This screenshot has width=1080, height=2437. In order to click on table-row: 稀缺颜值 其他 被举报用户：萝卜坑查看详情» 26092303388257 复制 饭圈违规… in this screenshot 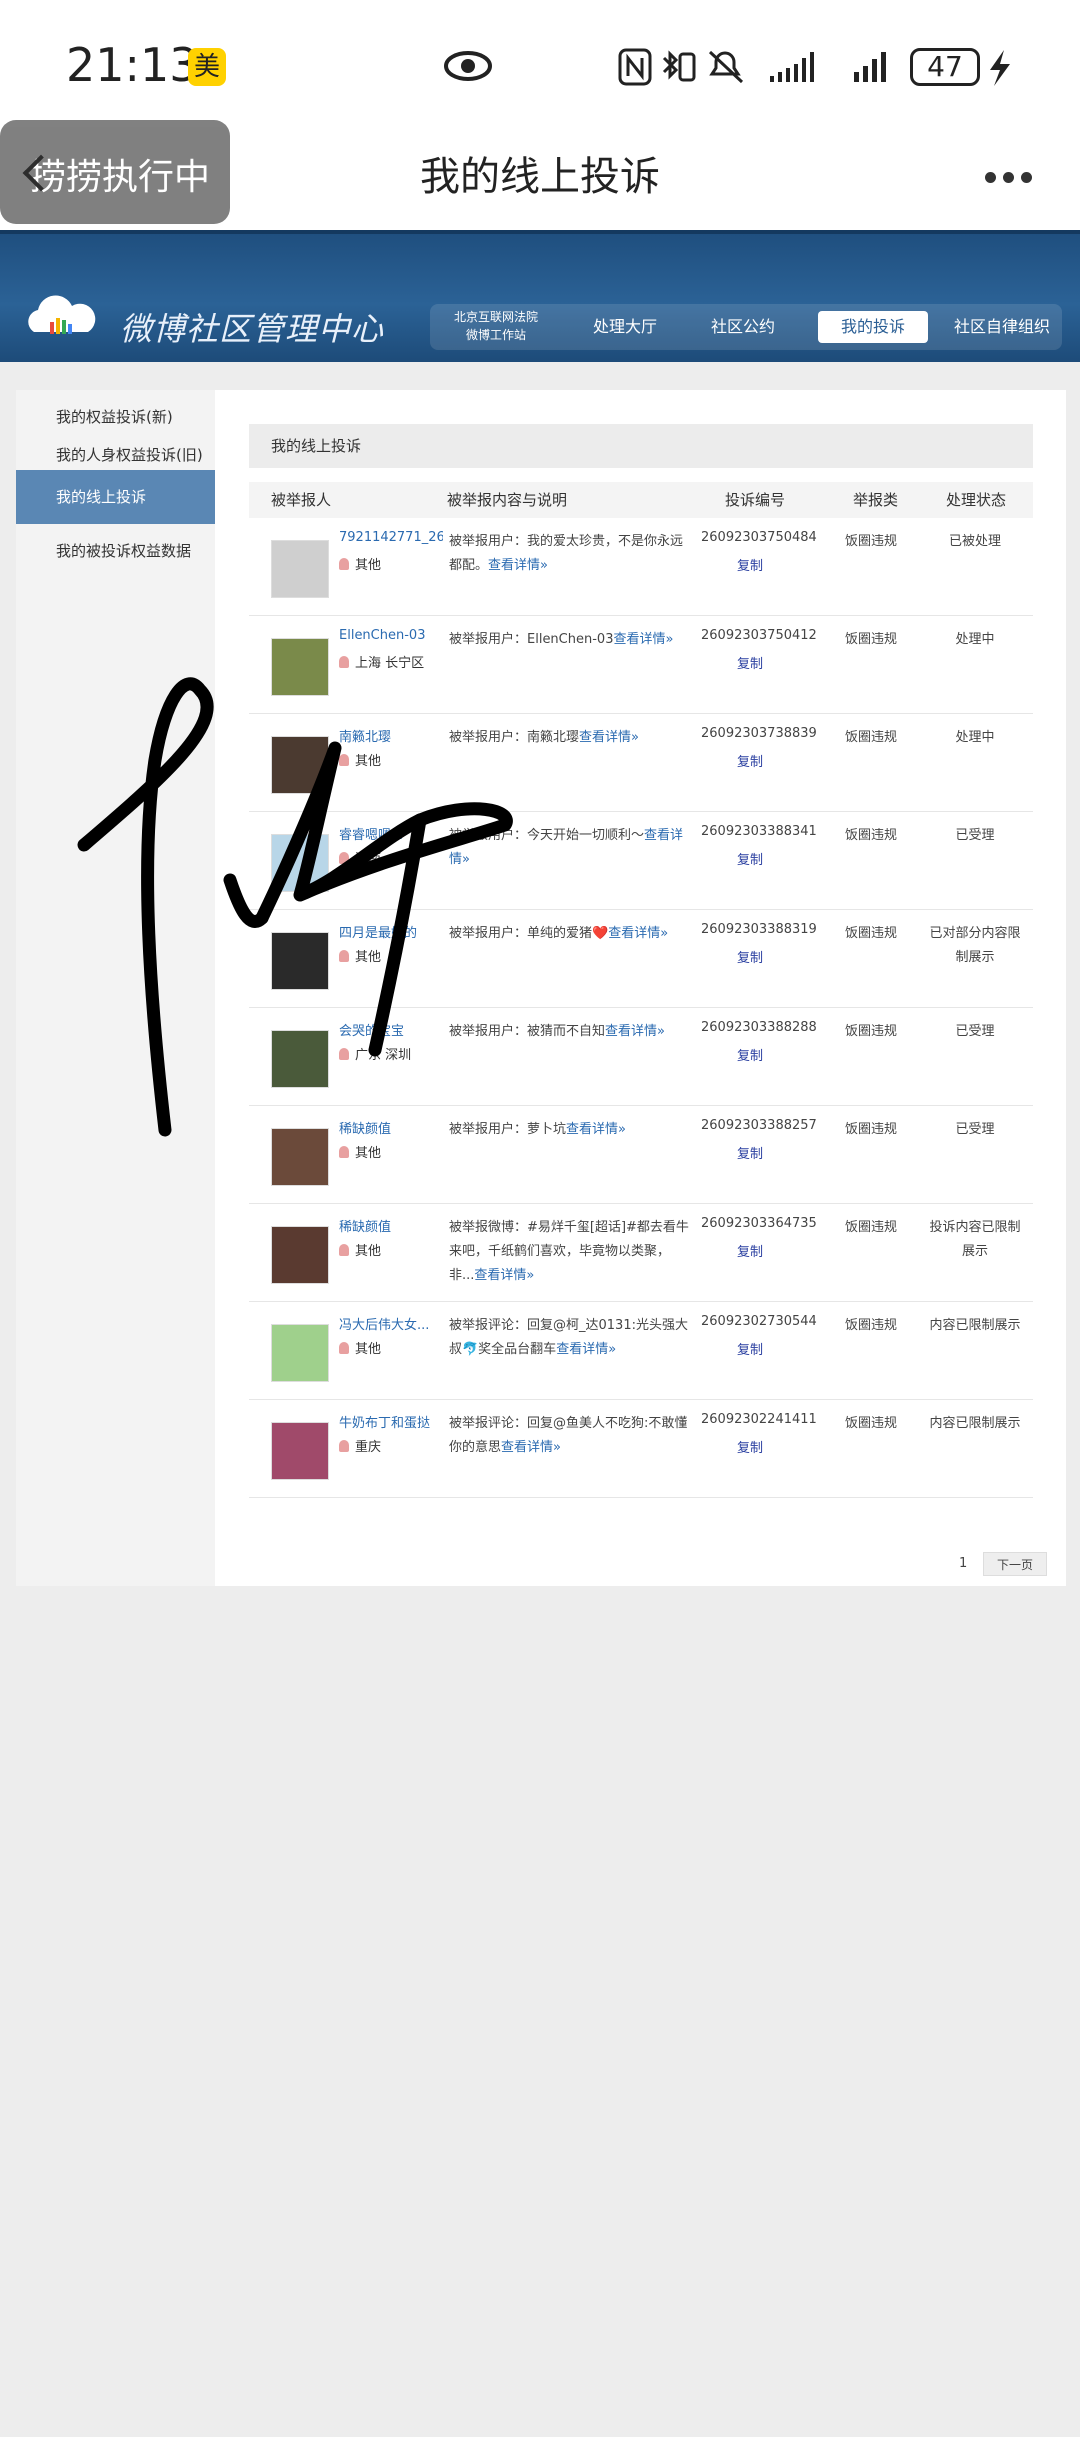, I will do `click(641, 1155)`.